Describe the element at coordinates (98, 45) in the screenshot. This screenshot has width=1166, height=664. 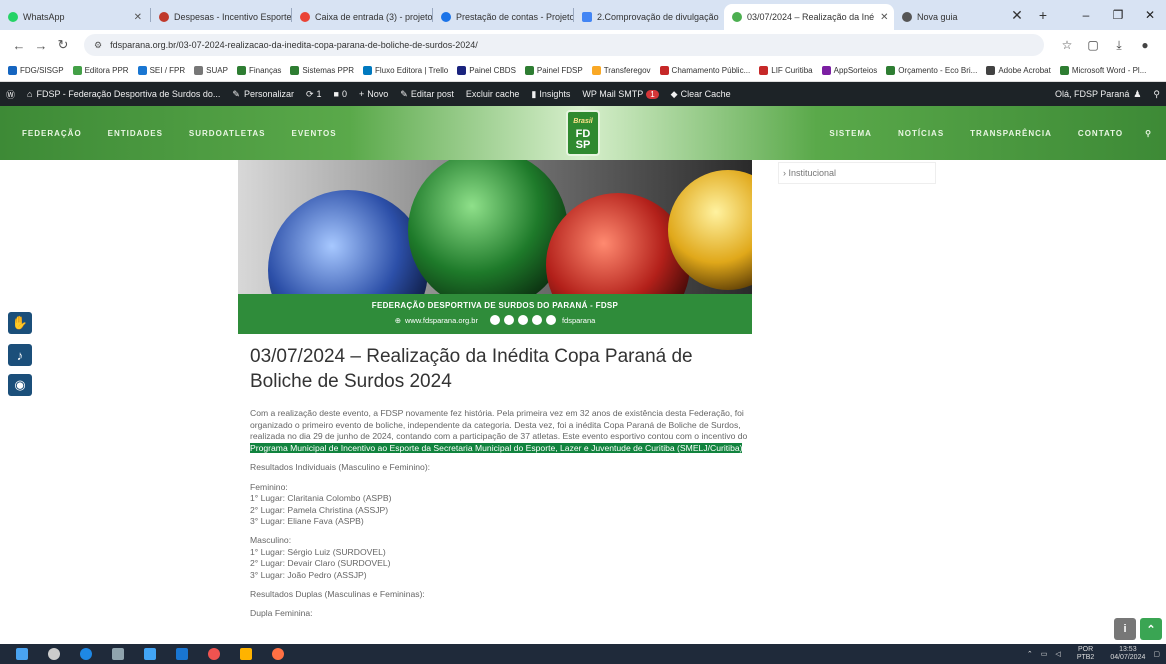
I see `site-info-icon: ⚙` at that location.